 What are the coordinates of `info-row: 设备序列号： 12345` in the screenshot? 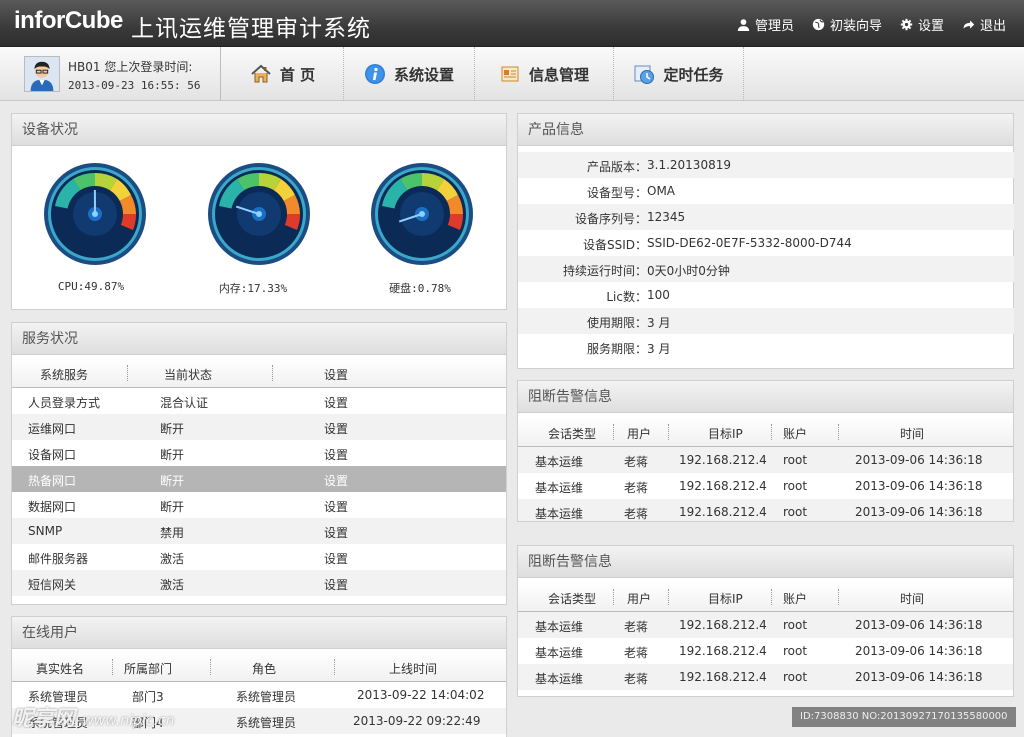 It's located at (766, 217).